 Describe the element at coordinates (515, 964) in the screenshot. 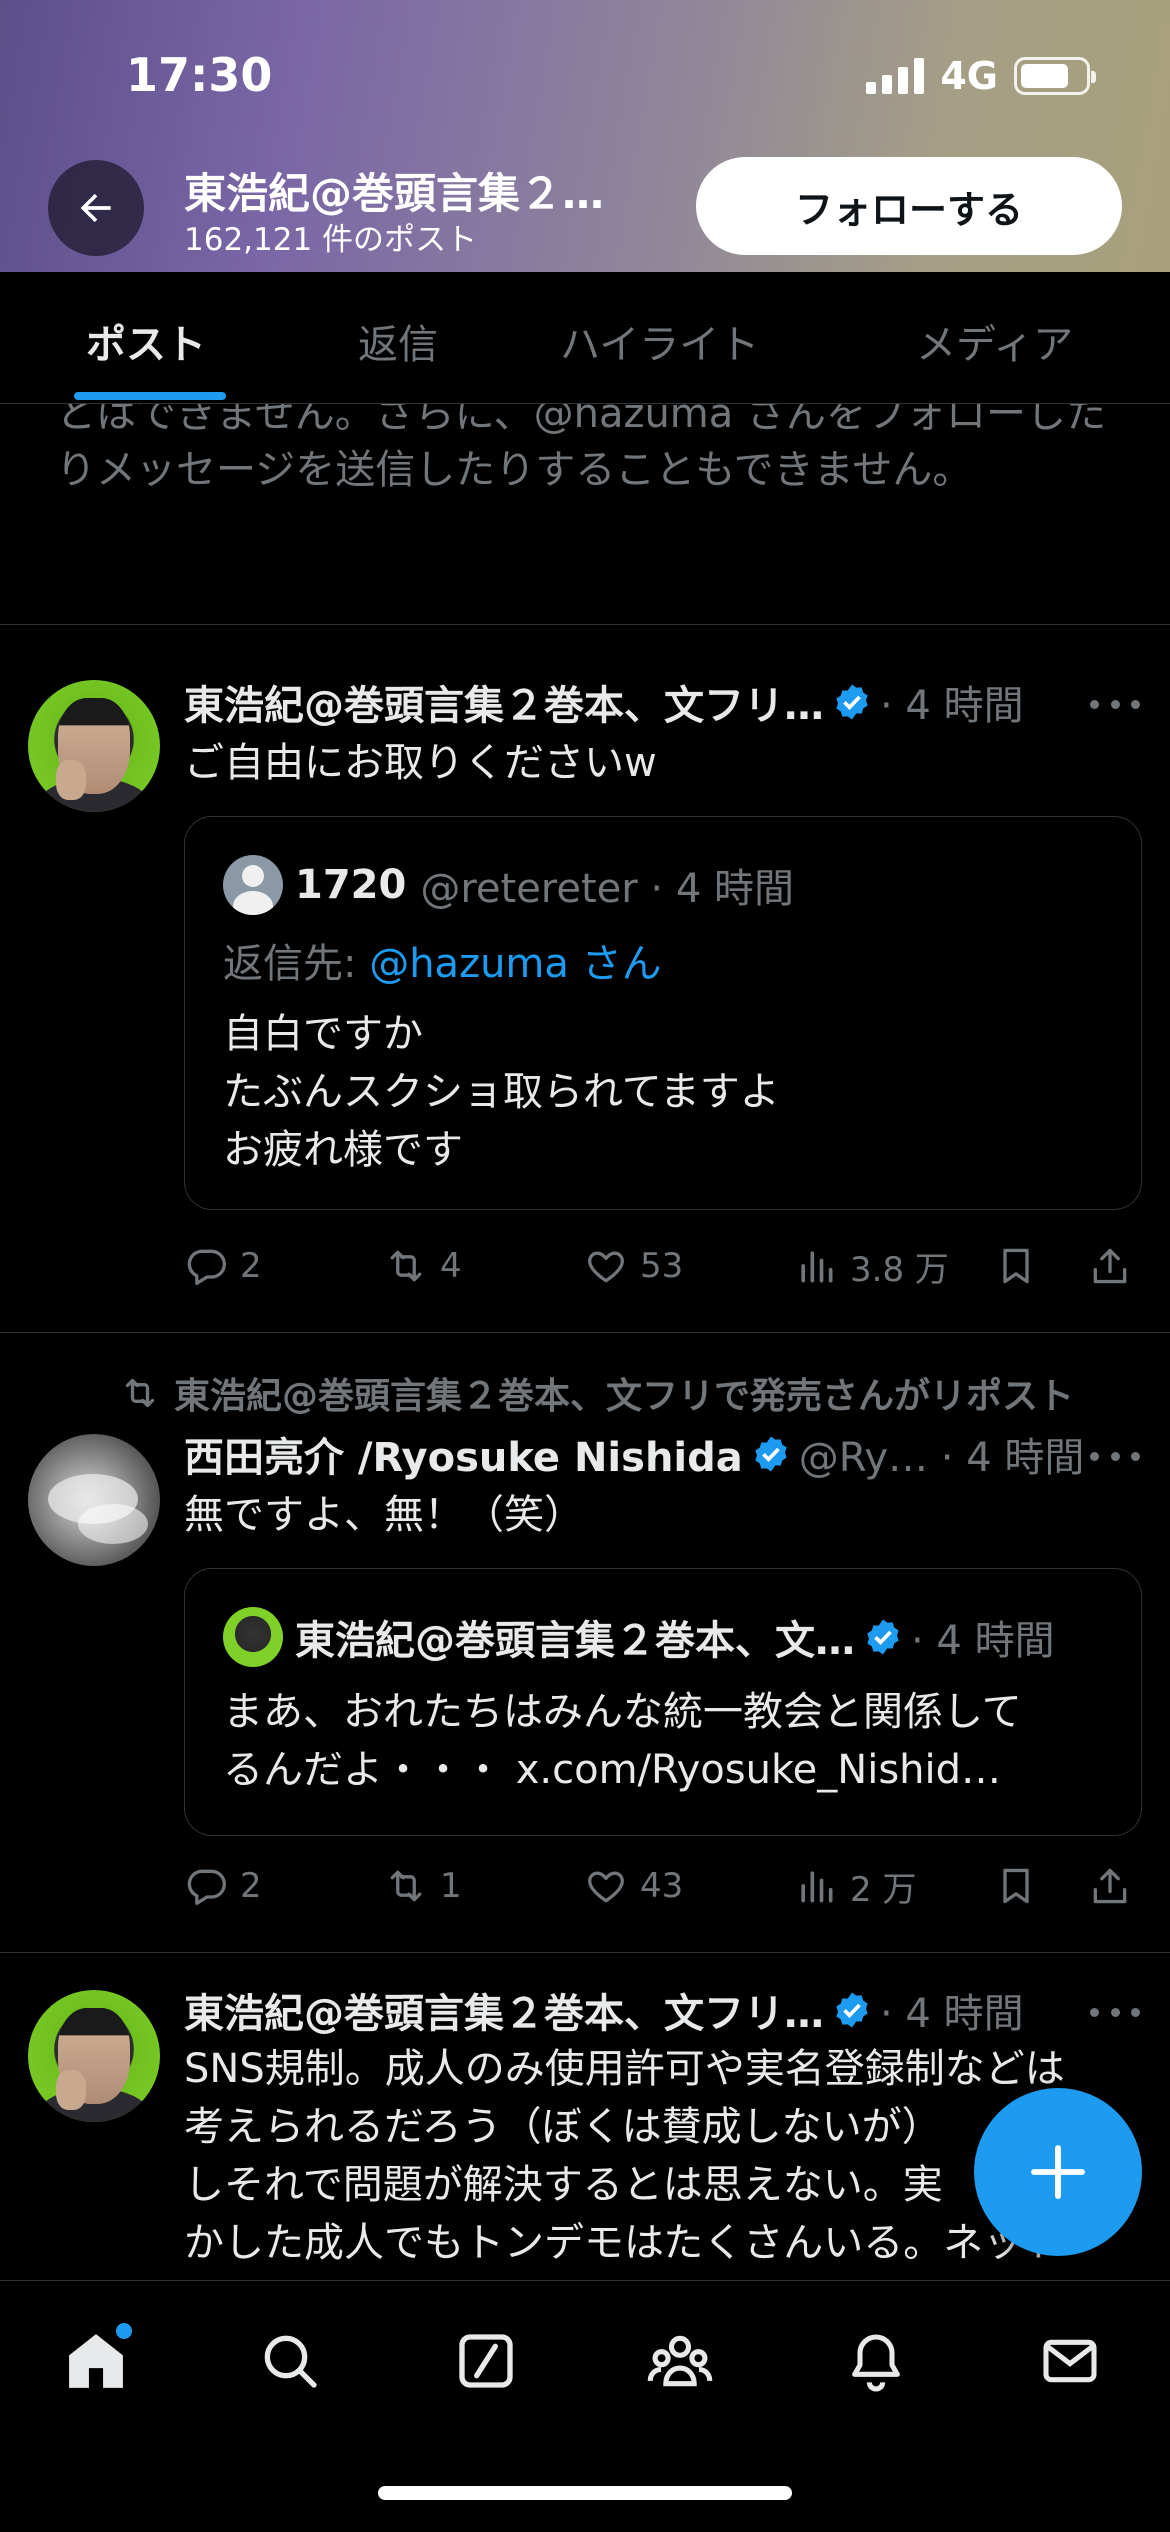

I see `reply-to-link: @hazuma さん` at that location.